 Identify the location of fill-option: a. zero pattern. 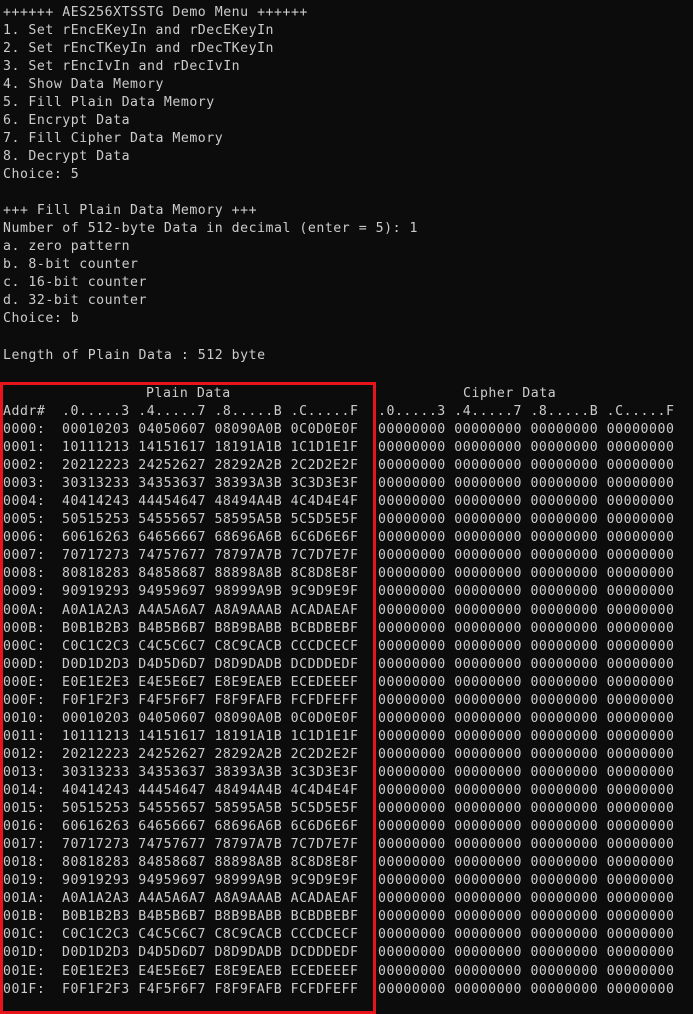
(67, 246).